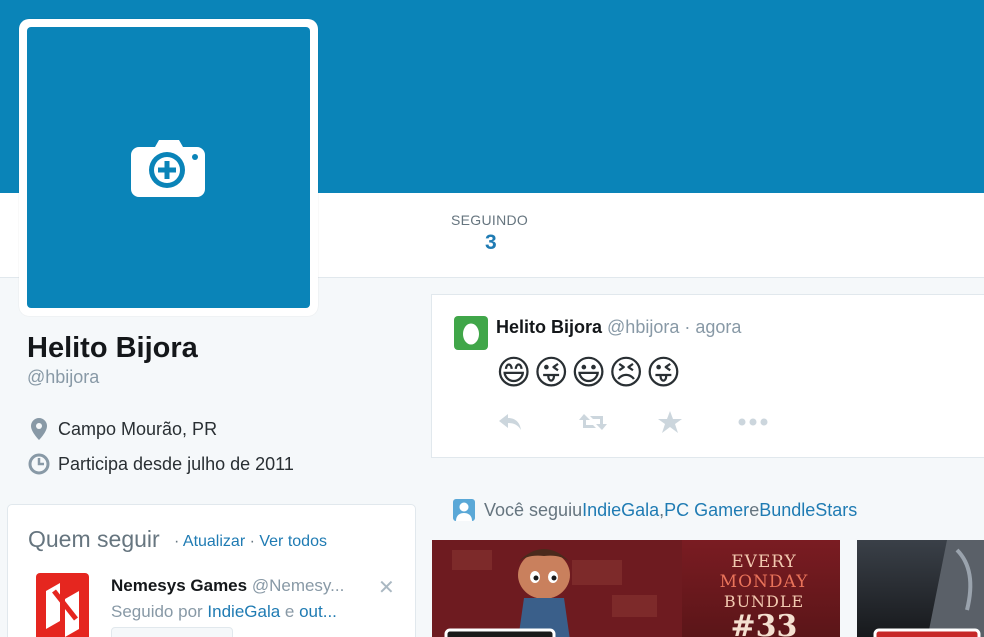  I want to click on profile-avatar-frame, so click(168, 167).